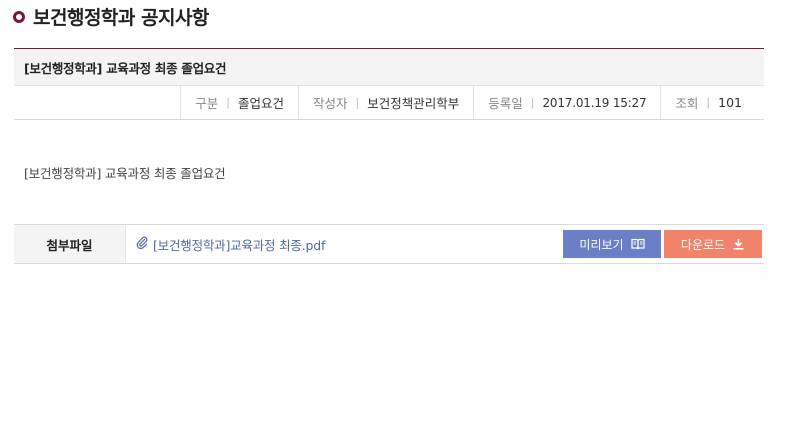  What do you see at coordinates (703, 244) in the screenshot?
I see `download-button-label: 다운로드` at bounding box center [703, 244].